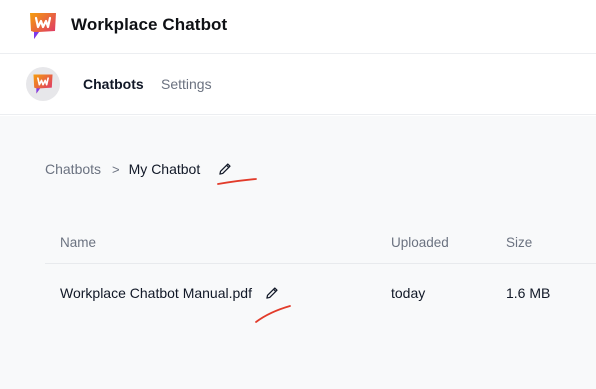  What do you see at coordinates (186, 84) in the screenshot?
I see `nav-settings-link: Settings` at bounding box center [186, 84].